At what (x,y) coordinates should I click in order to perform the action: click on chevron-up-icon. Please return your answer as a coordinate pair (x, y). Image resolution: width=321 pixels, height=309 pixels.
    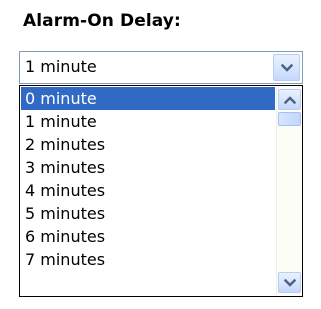
    Looking at the image, I should click on (289, 99).